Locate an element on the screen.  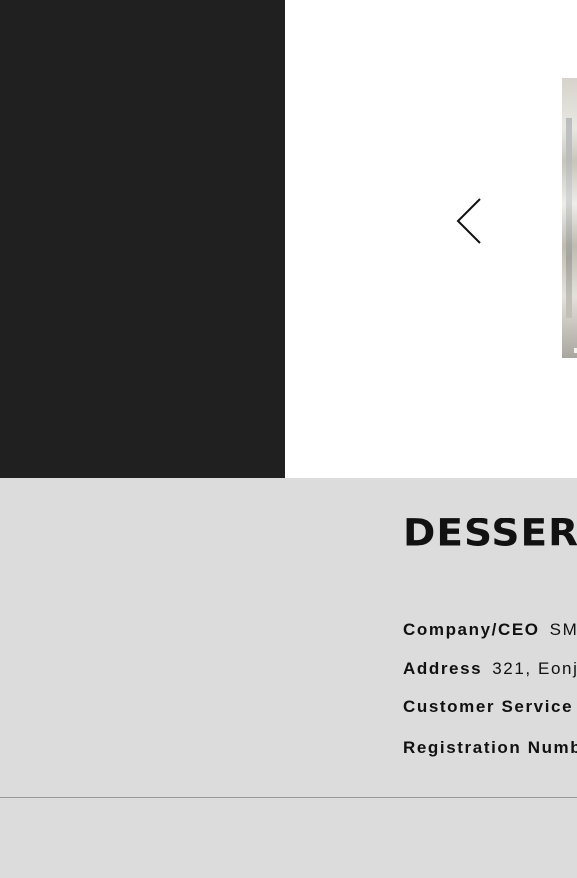
registration-row: Registration Number is located at coordinates (490, 748).